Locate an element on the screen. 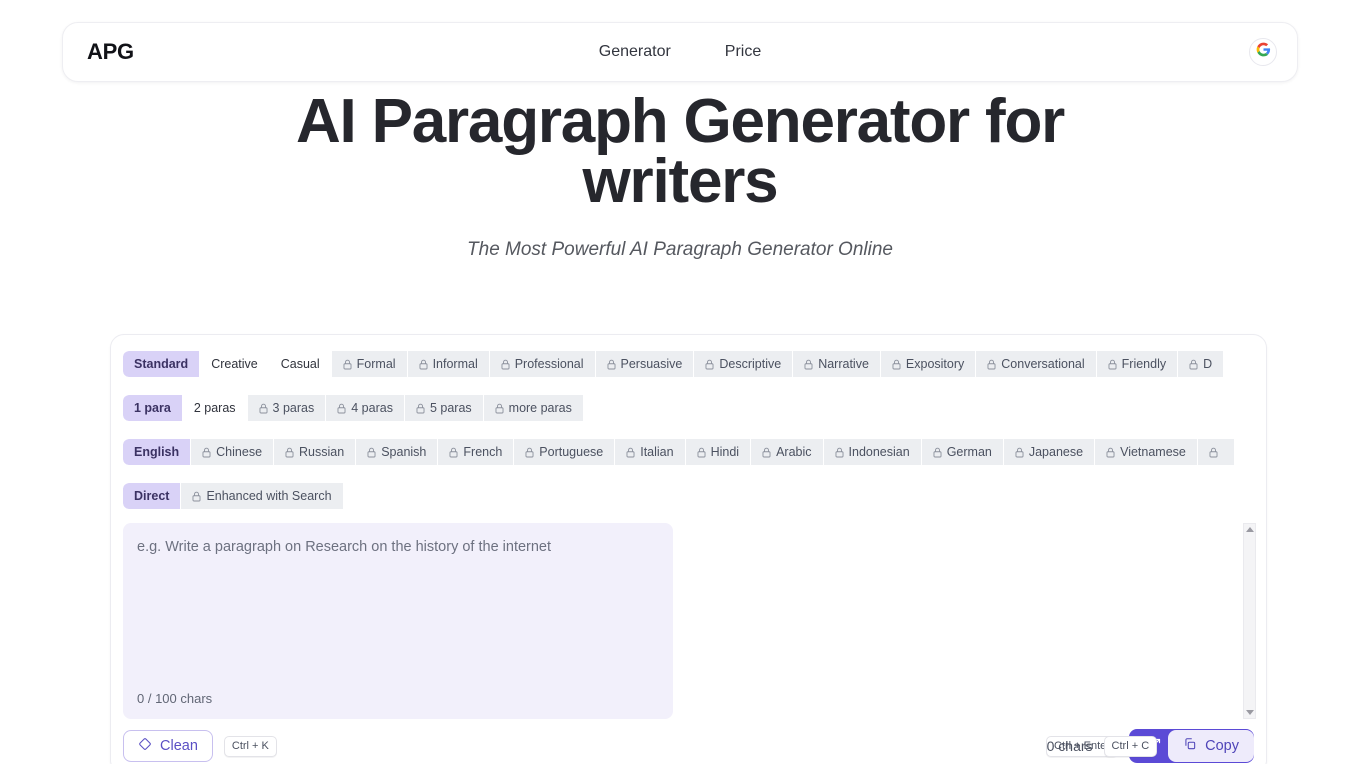 This screenshot has width=1360, height=764. option-chip-label: Spanish is located at coordinates (404, 452).